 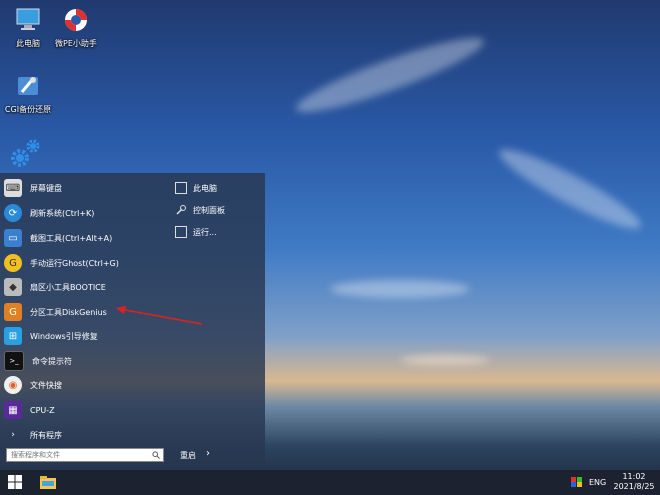 I want to click on desktop-icon-label: CGI备份还原, so click(x=28, y=109).